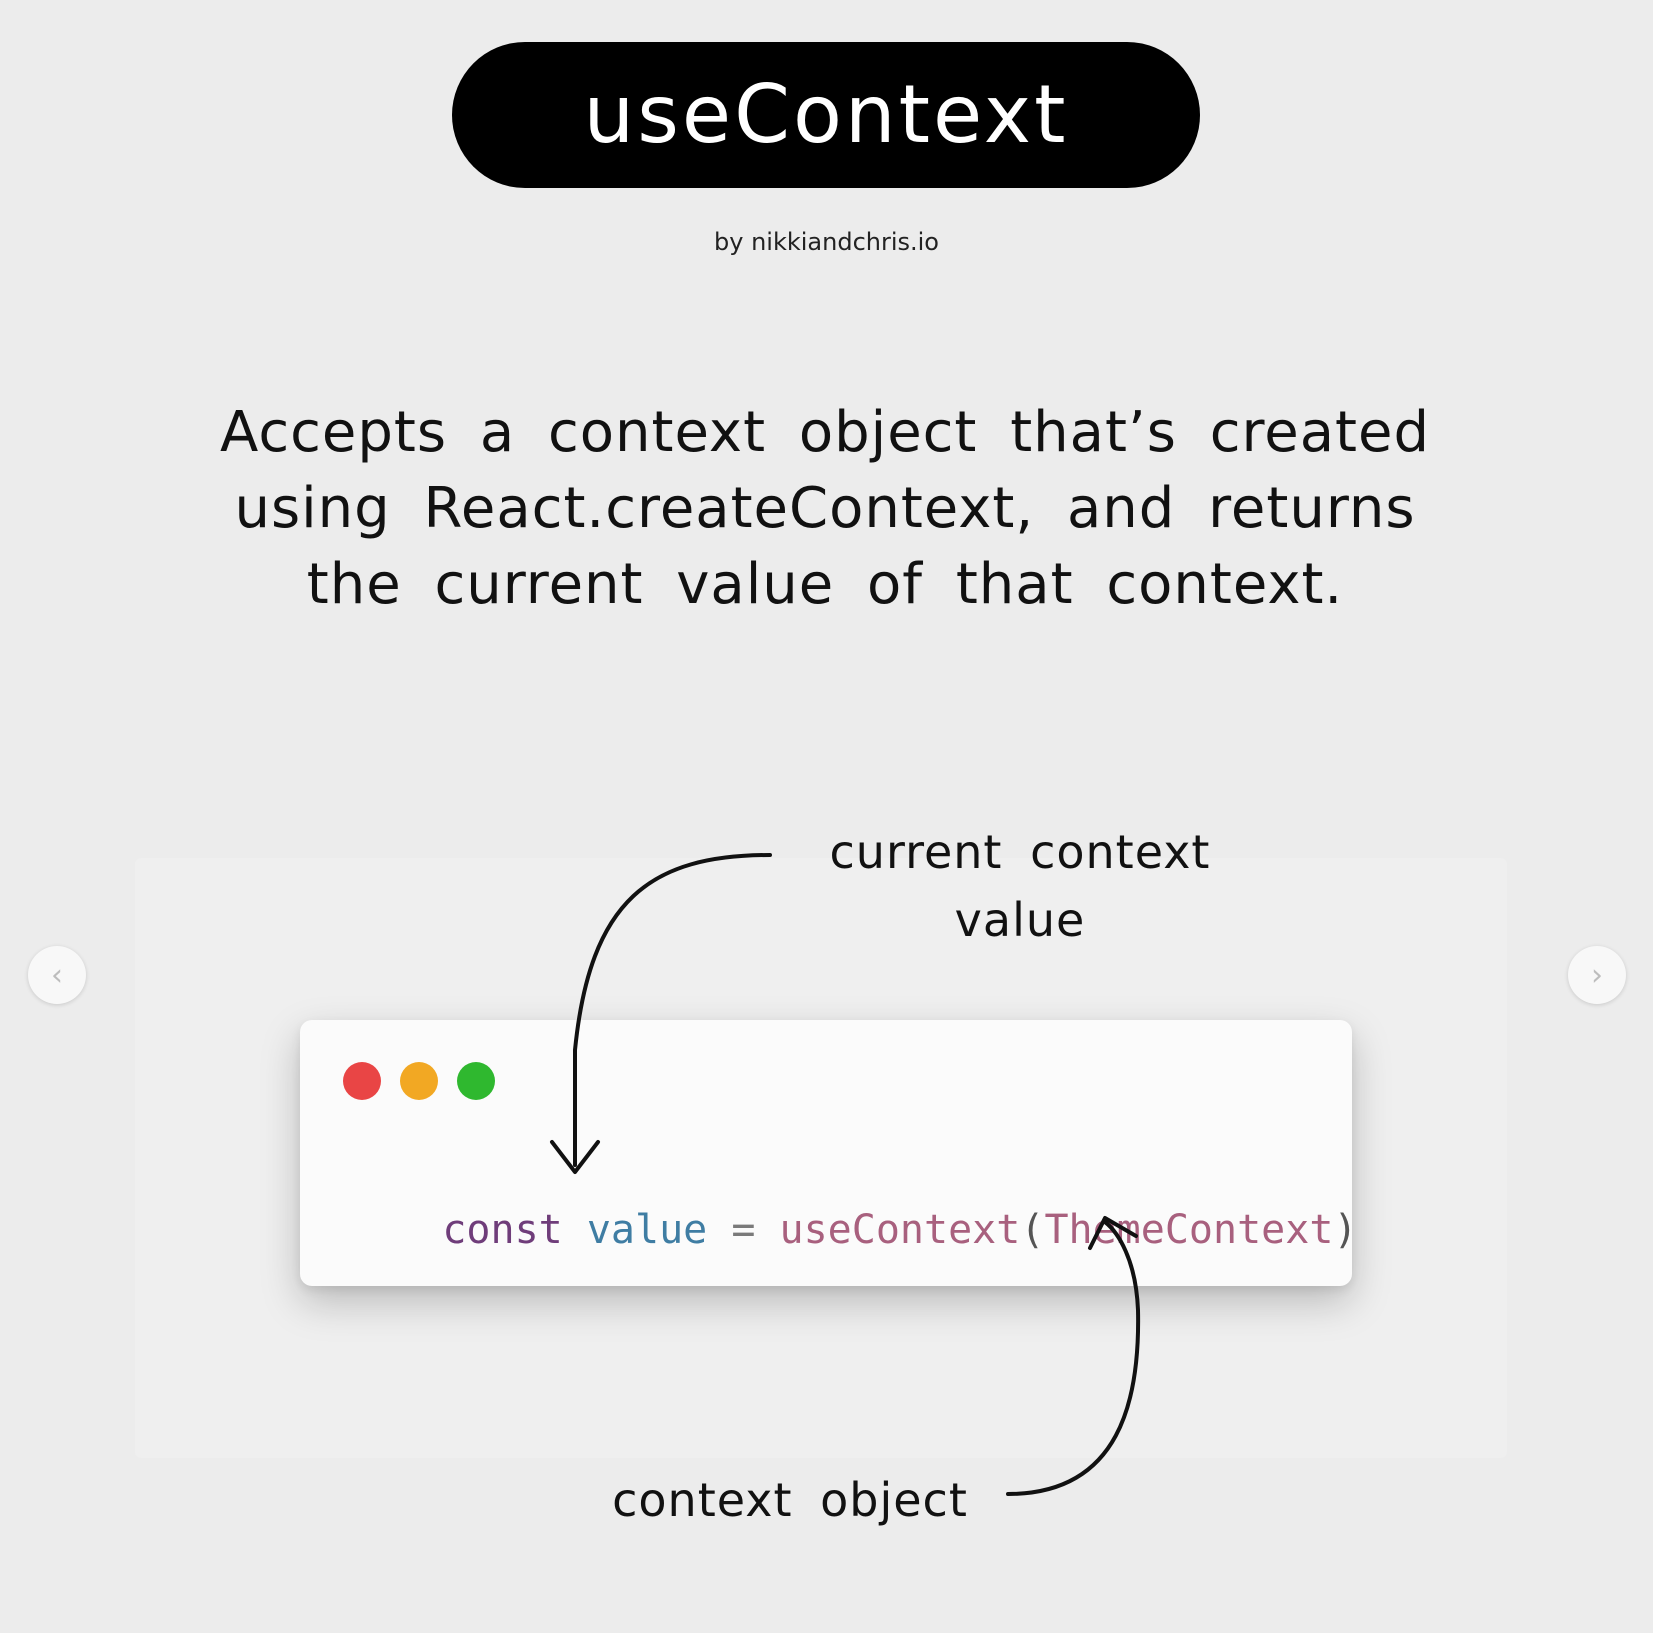  What do you see at coordinates (743, 1230) in the screenshot?
I see `code-operator: =` at bounding box center [743, 1230].